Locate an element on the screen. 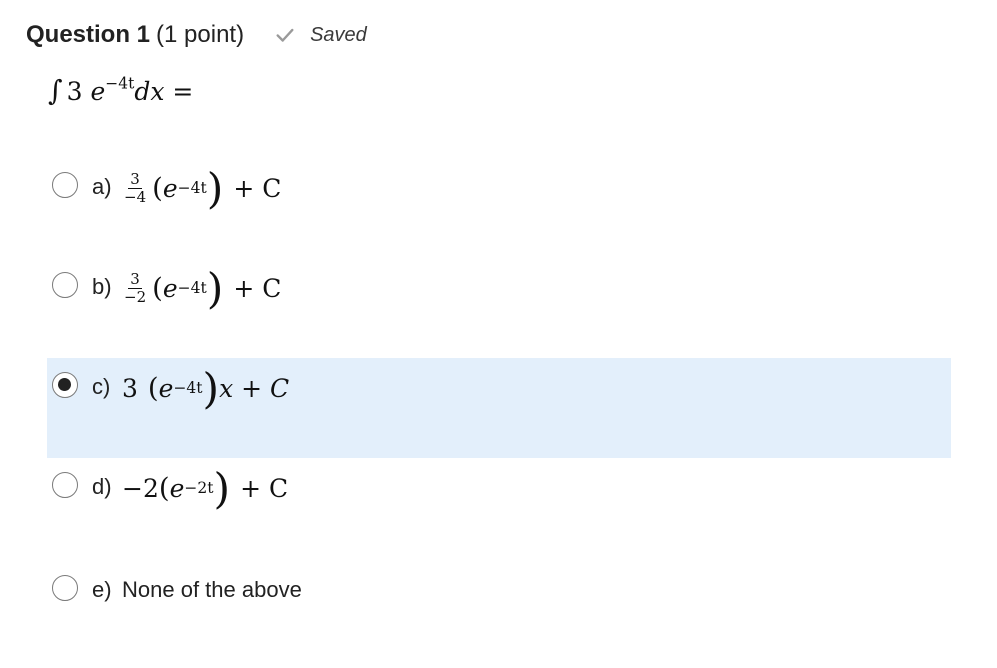 Image resolution: width=997 pixels, height=668 pixels. option-e-text: None of the above is located at coordinates (212, 589).